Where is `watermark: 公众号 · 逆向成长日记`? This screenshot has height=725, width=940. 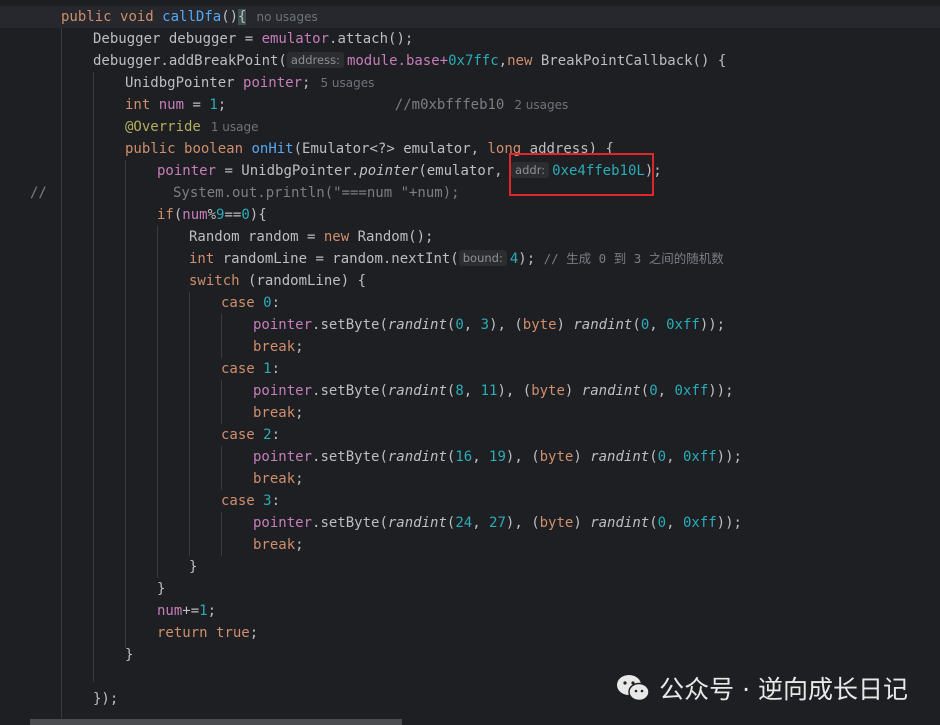
watermark: 公众号 · 逆向成长日记 is located at coordinates (761, 688).